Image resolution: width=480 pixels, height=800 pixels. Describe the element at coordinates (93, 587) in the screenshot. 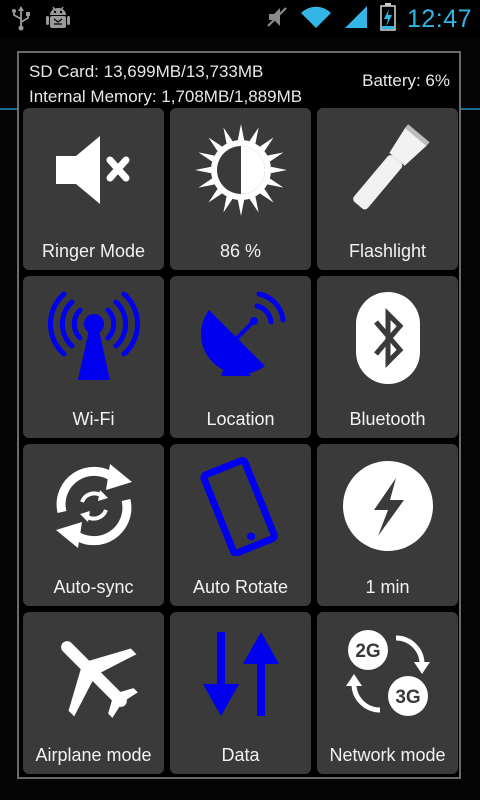

I see `tile-label: Auto-sync` at that location.